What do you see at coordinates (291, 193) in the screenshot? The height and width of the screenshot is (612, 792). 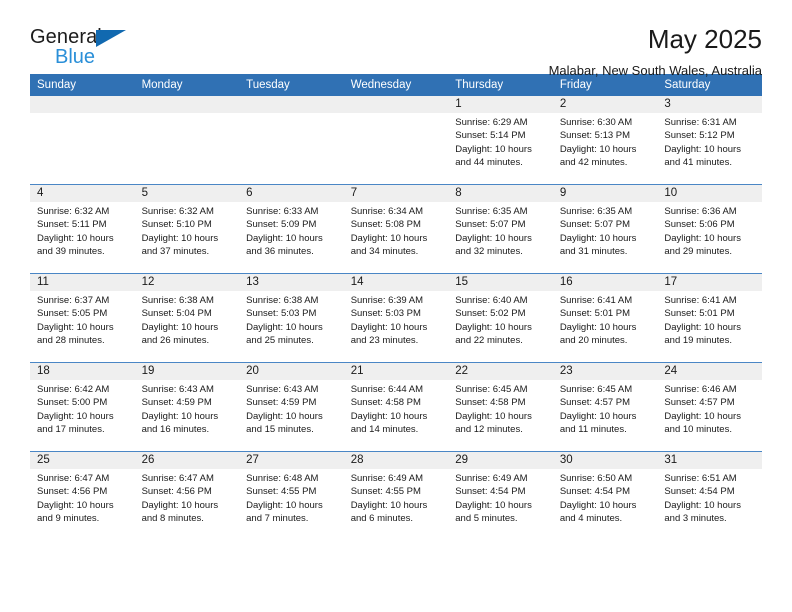 I see `day-number-6: 6` at bounding box center [291, 193].